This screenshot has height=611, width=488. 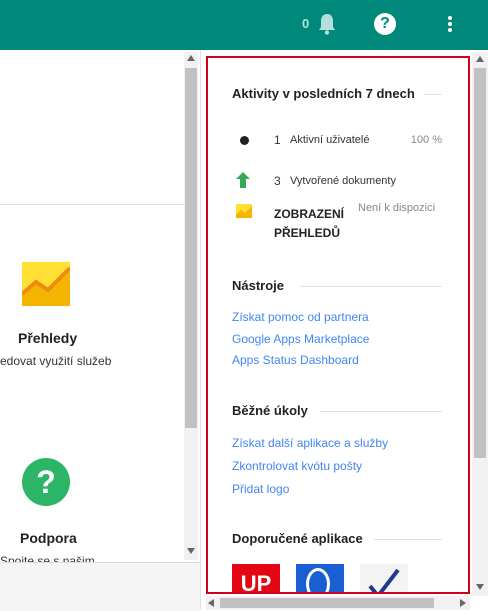 What do you see at coordinates (307, 233) in the screenshot?
I see `view-reports-link-line2: PŘEHLEDŮ` at bounding box center [307, 233].